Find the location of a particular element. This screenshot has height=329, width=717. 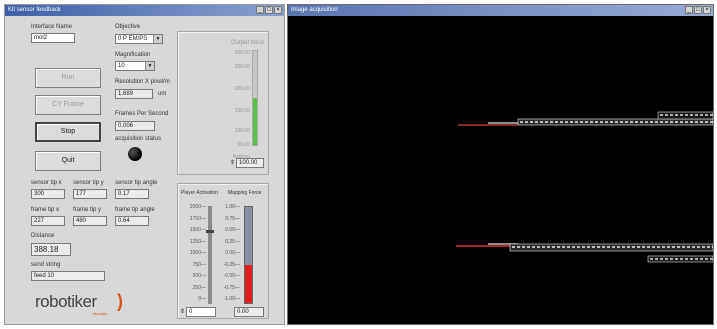

interface-name-label: Interface Name is located at coordinates (52, 27).